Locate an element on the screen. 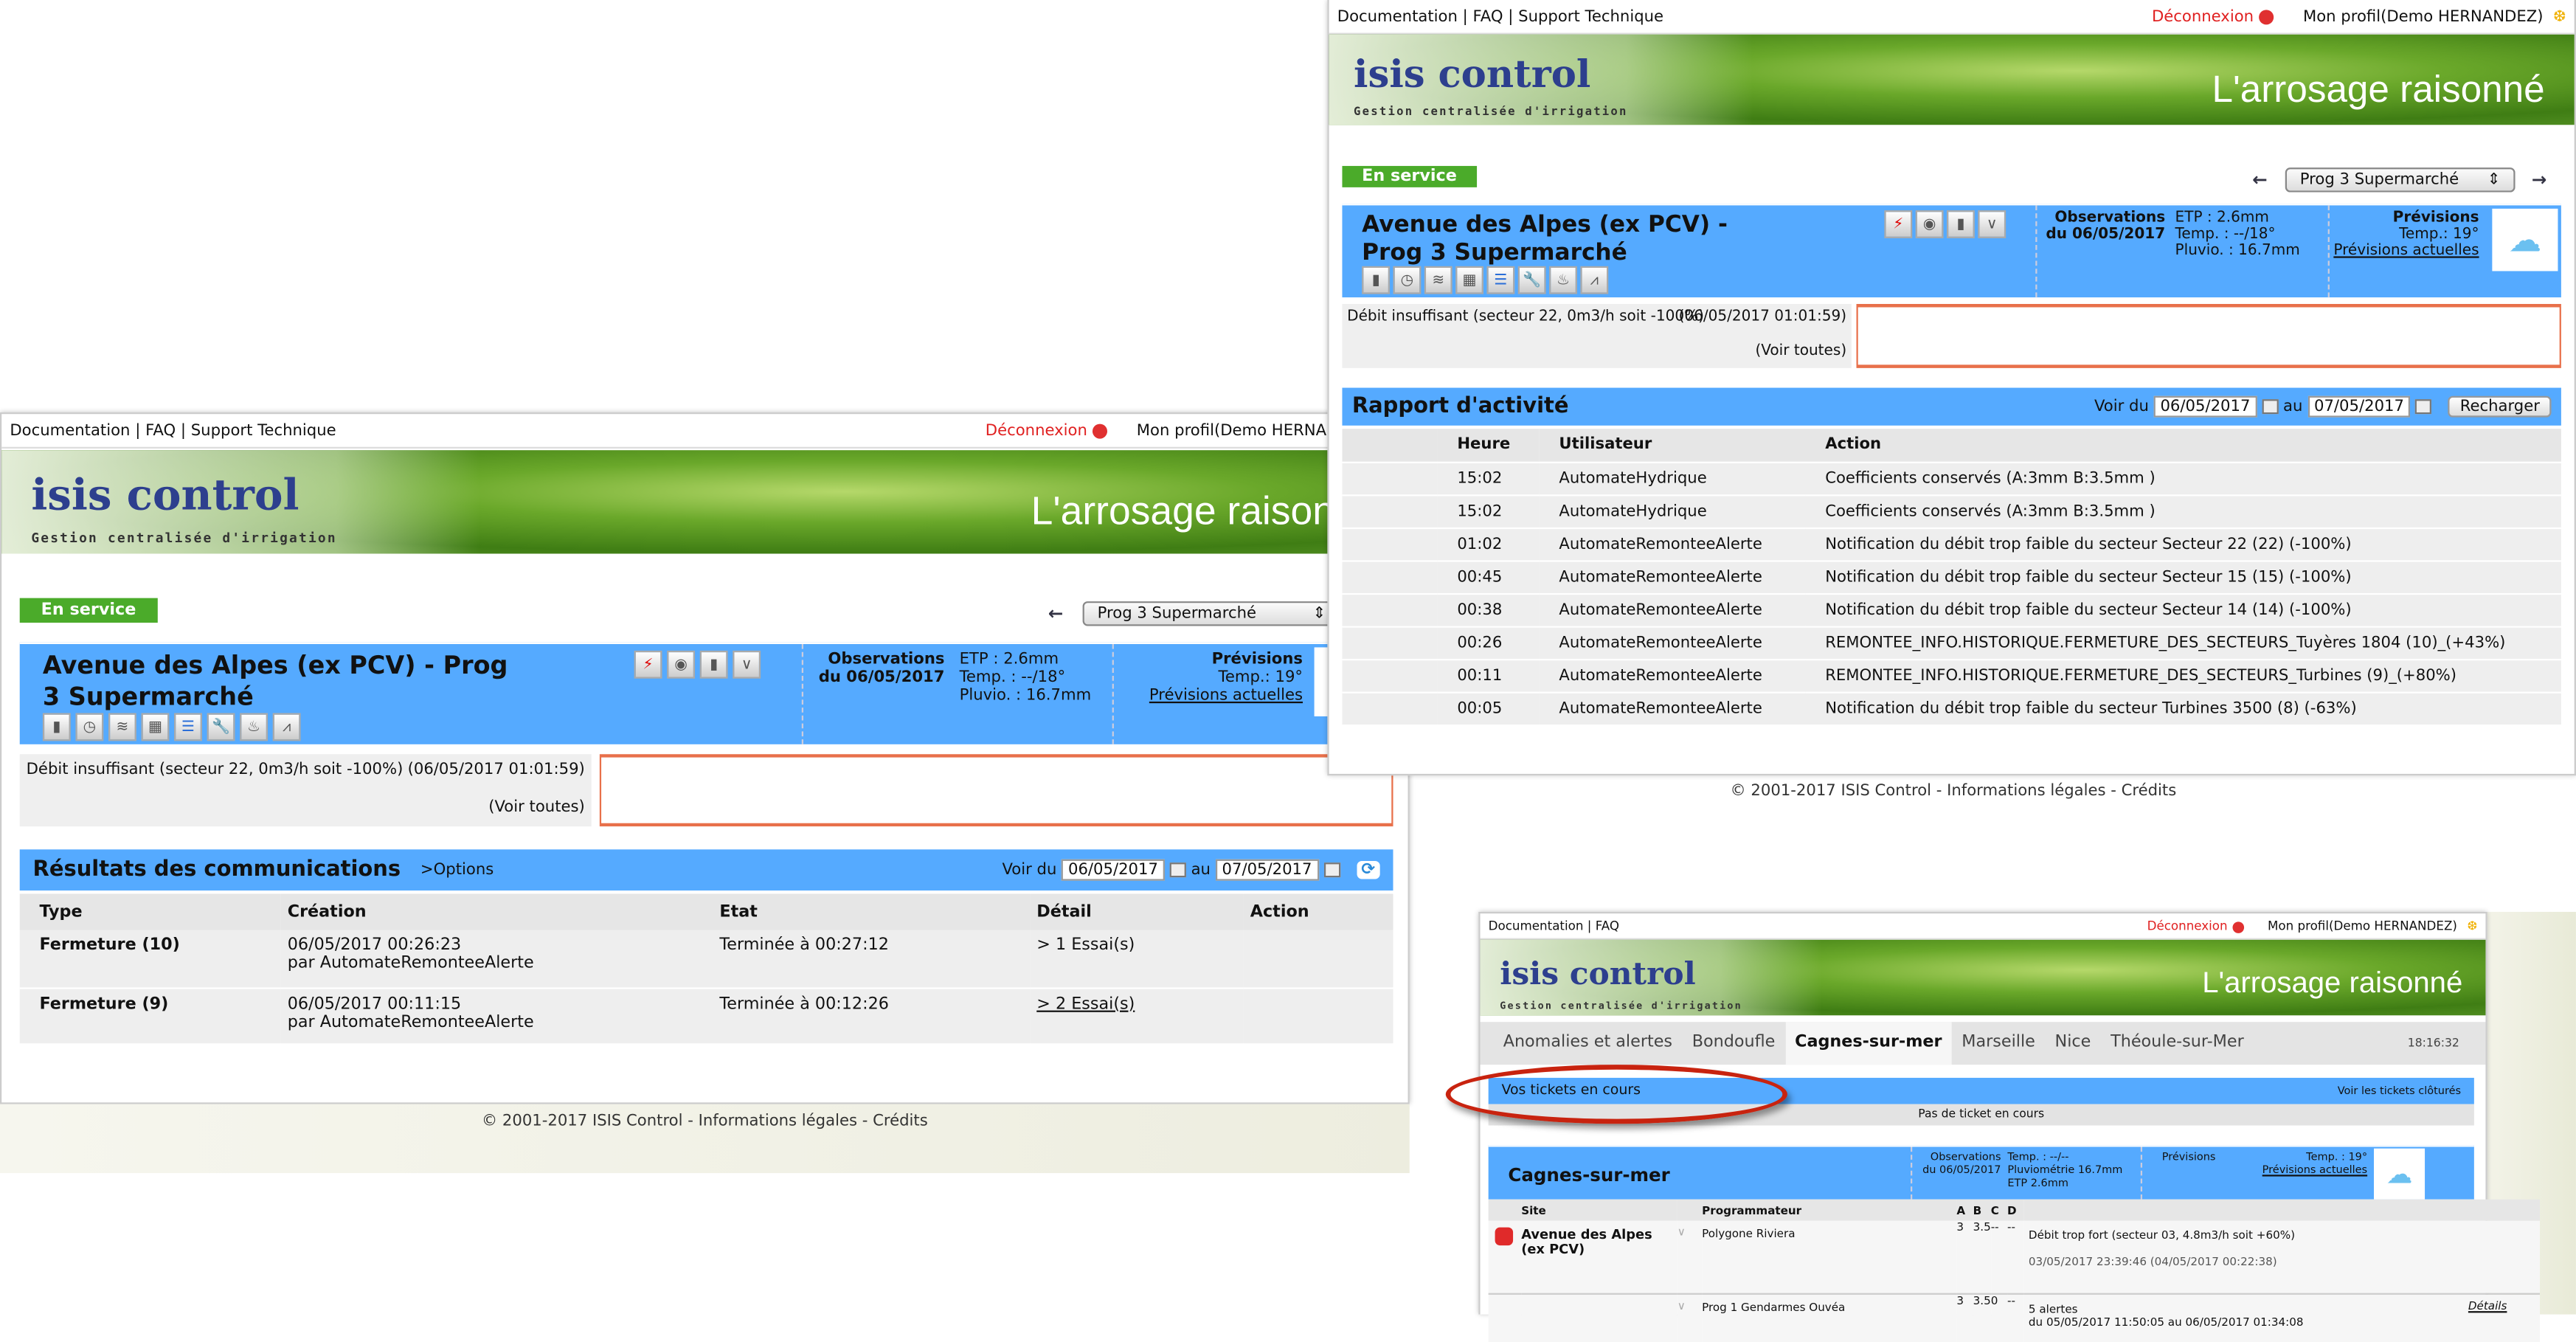 The image size is (2576, 1342). attempts-link: > 1 Essai(s) is located at coordinates (1137, 959).